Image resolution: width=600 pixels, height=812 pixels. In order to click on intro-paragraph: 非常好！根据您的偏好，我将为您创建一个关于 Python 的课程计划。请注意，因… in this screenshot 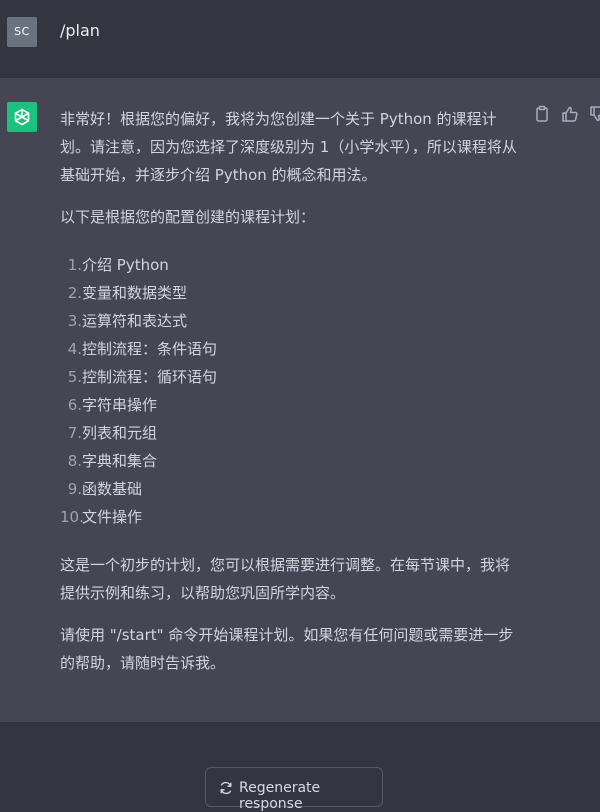, I will do `click(288, 147)`.